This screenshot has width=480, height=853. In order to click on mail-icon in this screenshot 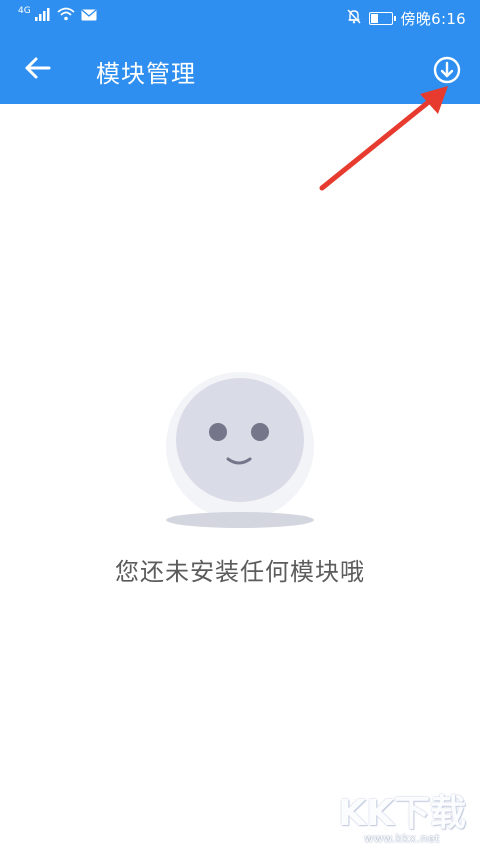, I will do `click(89, 16)`.